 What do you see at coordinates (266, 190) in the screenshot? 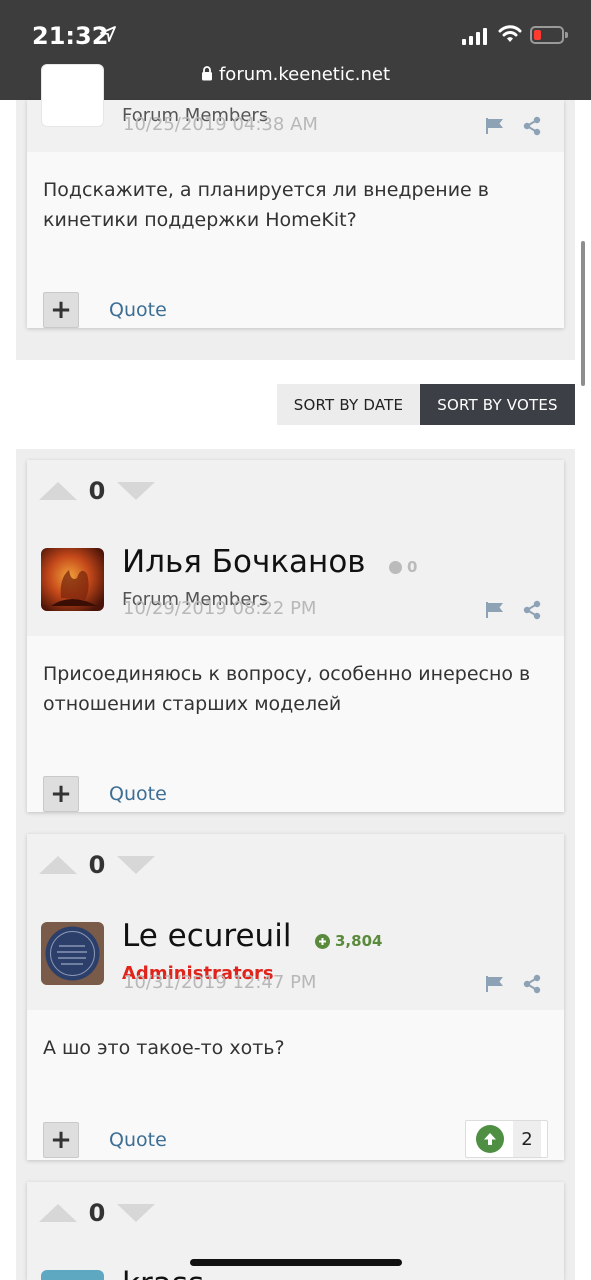
I see `post-body-line: Подскажите, а планируется ли внедрение в` at bounding box center [266, 190].